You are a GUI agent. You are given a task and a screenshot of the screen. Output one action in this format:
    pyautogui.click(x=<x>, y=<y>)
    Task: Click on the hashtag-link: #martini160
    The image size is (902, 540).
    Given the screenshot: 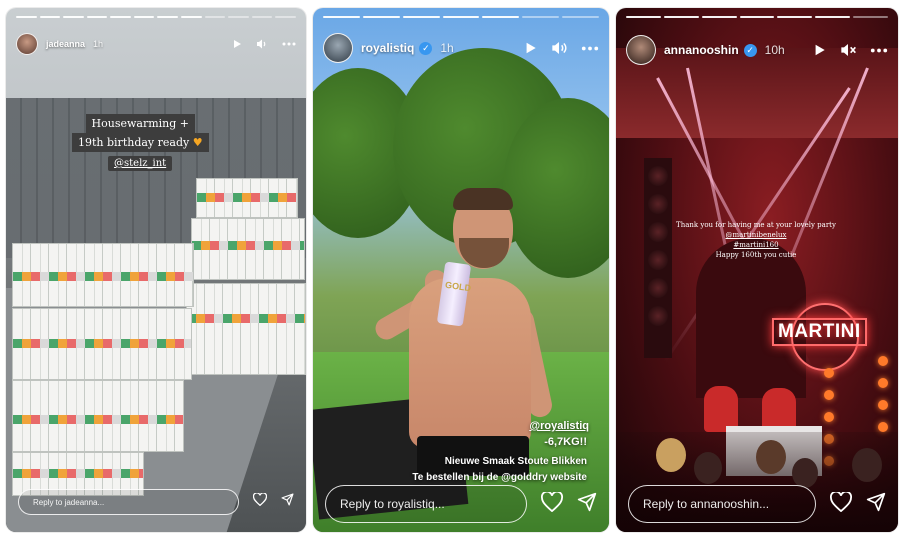 What is the action you would take?
    pyautogui.click(x=756, y=245)
    